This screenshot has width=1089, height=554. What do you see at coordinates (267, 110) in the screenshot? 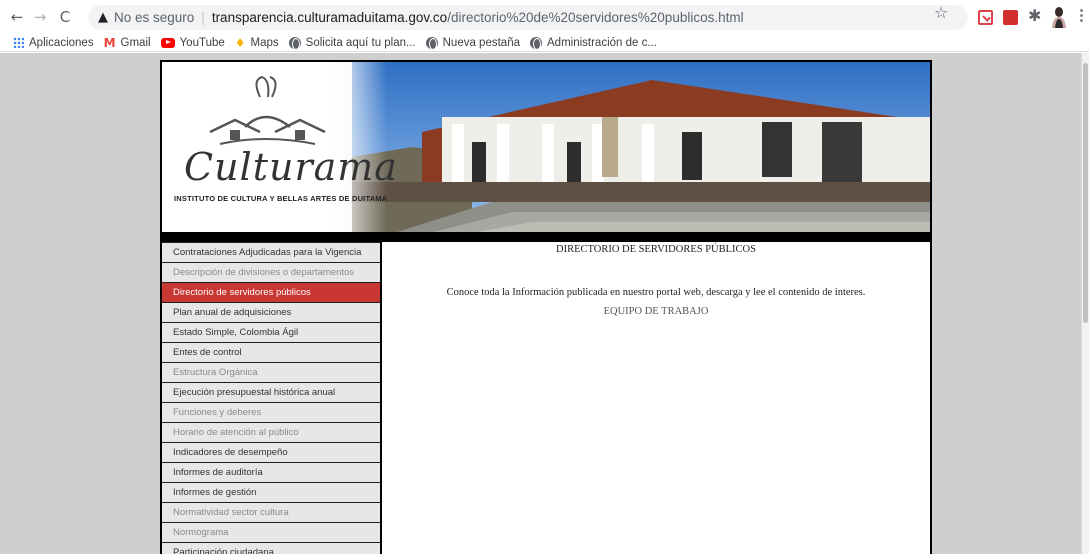
I see `culturama-emblem-icon` at bounding box center [267, 110].